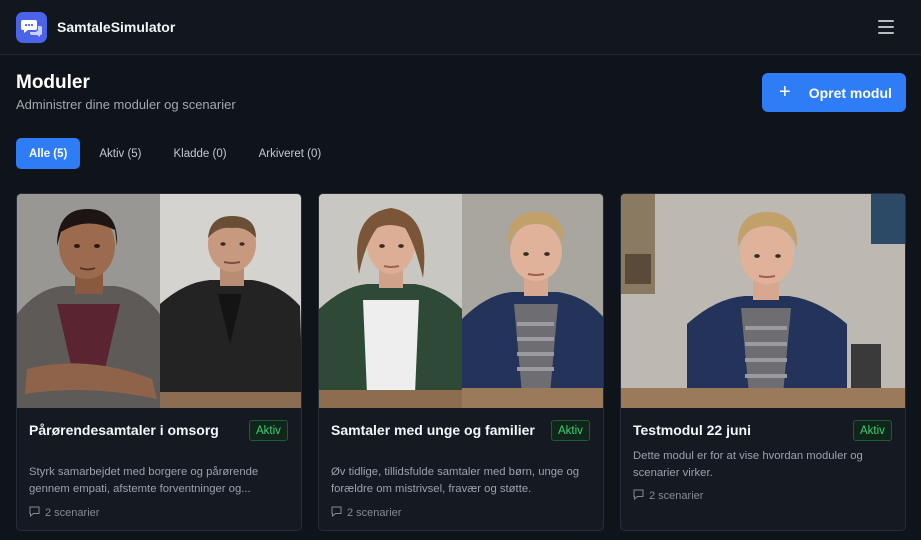 The width and height of the screenshot is (921, 540). I want to click on portrait-man-image, so click(230, 301).